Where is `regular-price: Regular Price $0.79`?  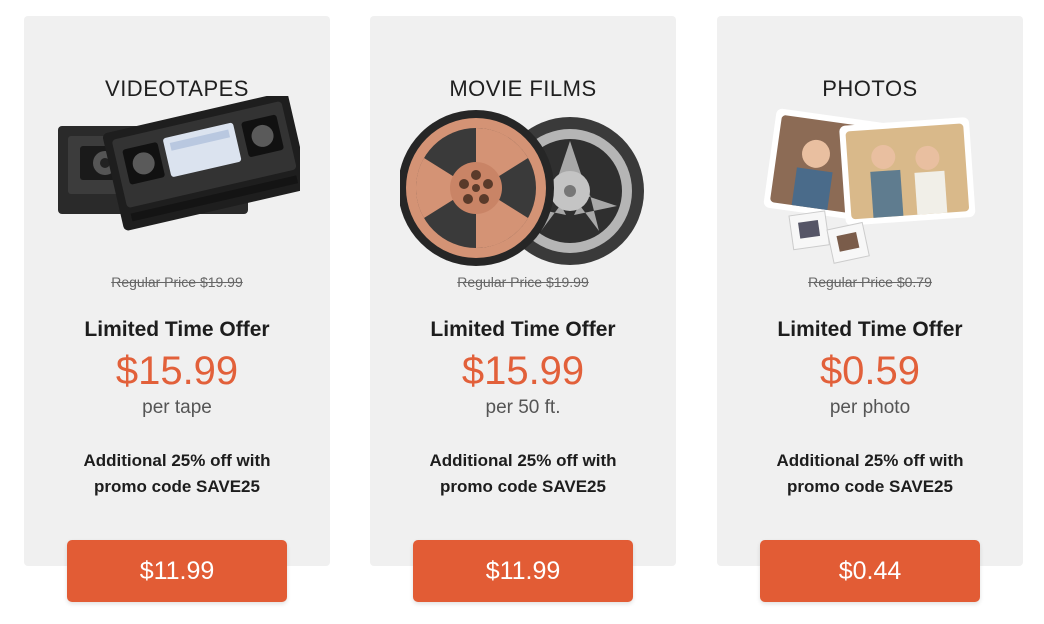
regular-price: Regular Price $0.79 is located at coordinates (870, 282).